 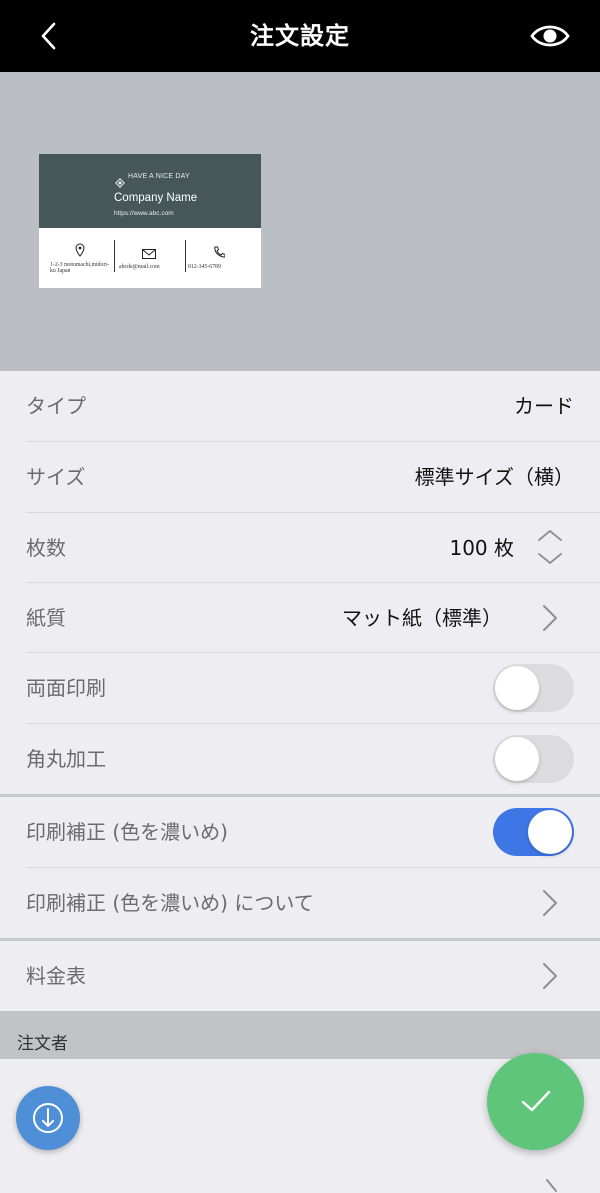 What do you see at coordinates (300, 832) in the screenshot?
I see `row-color-correction: 印刷補正 (色を濃いめ)` at bounding box center [300, 832].